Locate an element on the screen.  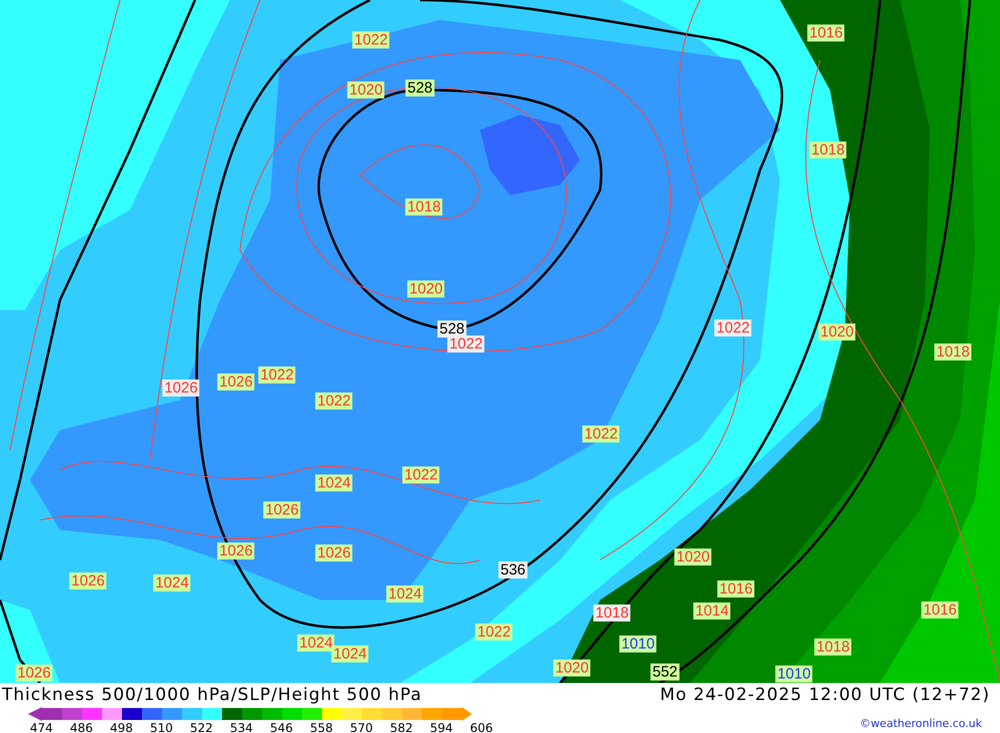
colorbar-left-arrow-icon is located at coordinates (35, 714).